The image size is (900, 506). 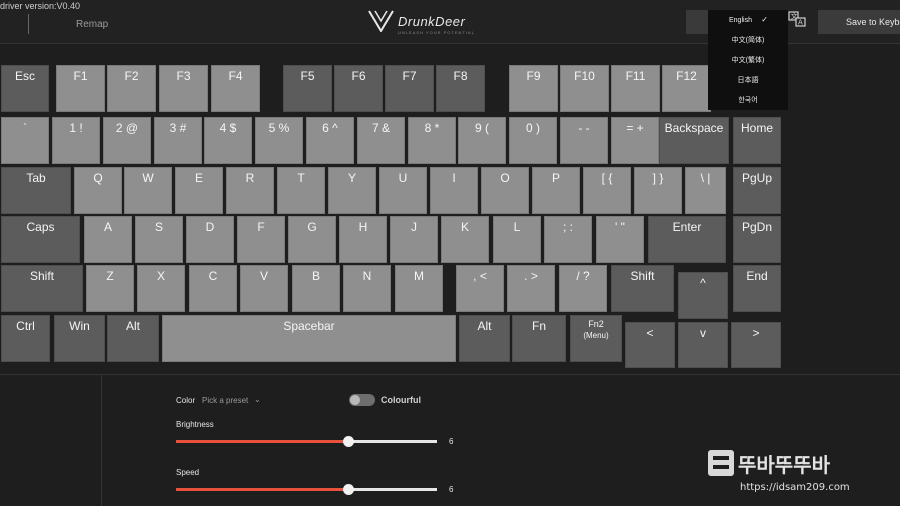 What do you see at coordinates (108, 239) in the screenshot?
I see `key-a: A` at bounding box center [108, 239].